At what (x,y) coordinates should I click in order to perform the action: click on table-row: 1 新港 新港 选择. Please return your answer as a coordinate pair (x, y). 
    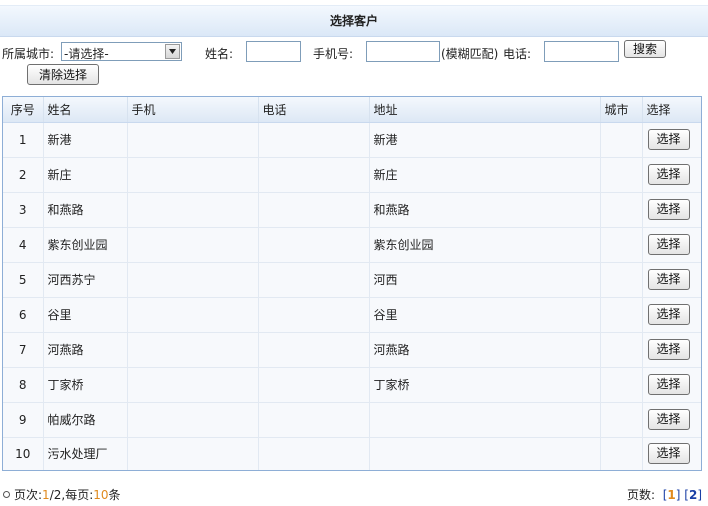
    Looking at the image, I should click on (352, 140).